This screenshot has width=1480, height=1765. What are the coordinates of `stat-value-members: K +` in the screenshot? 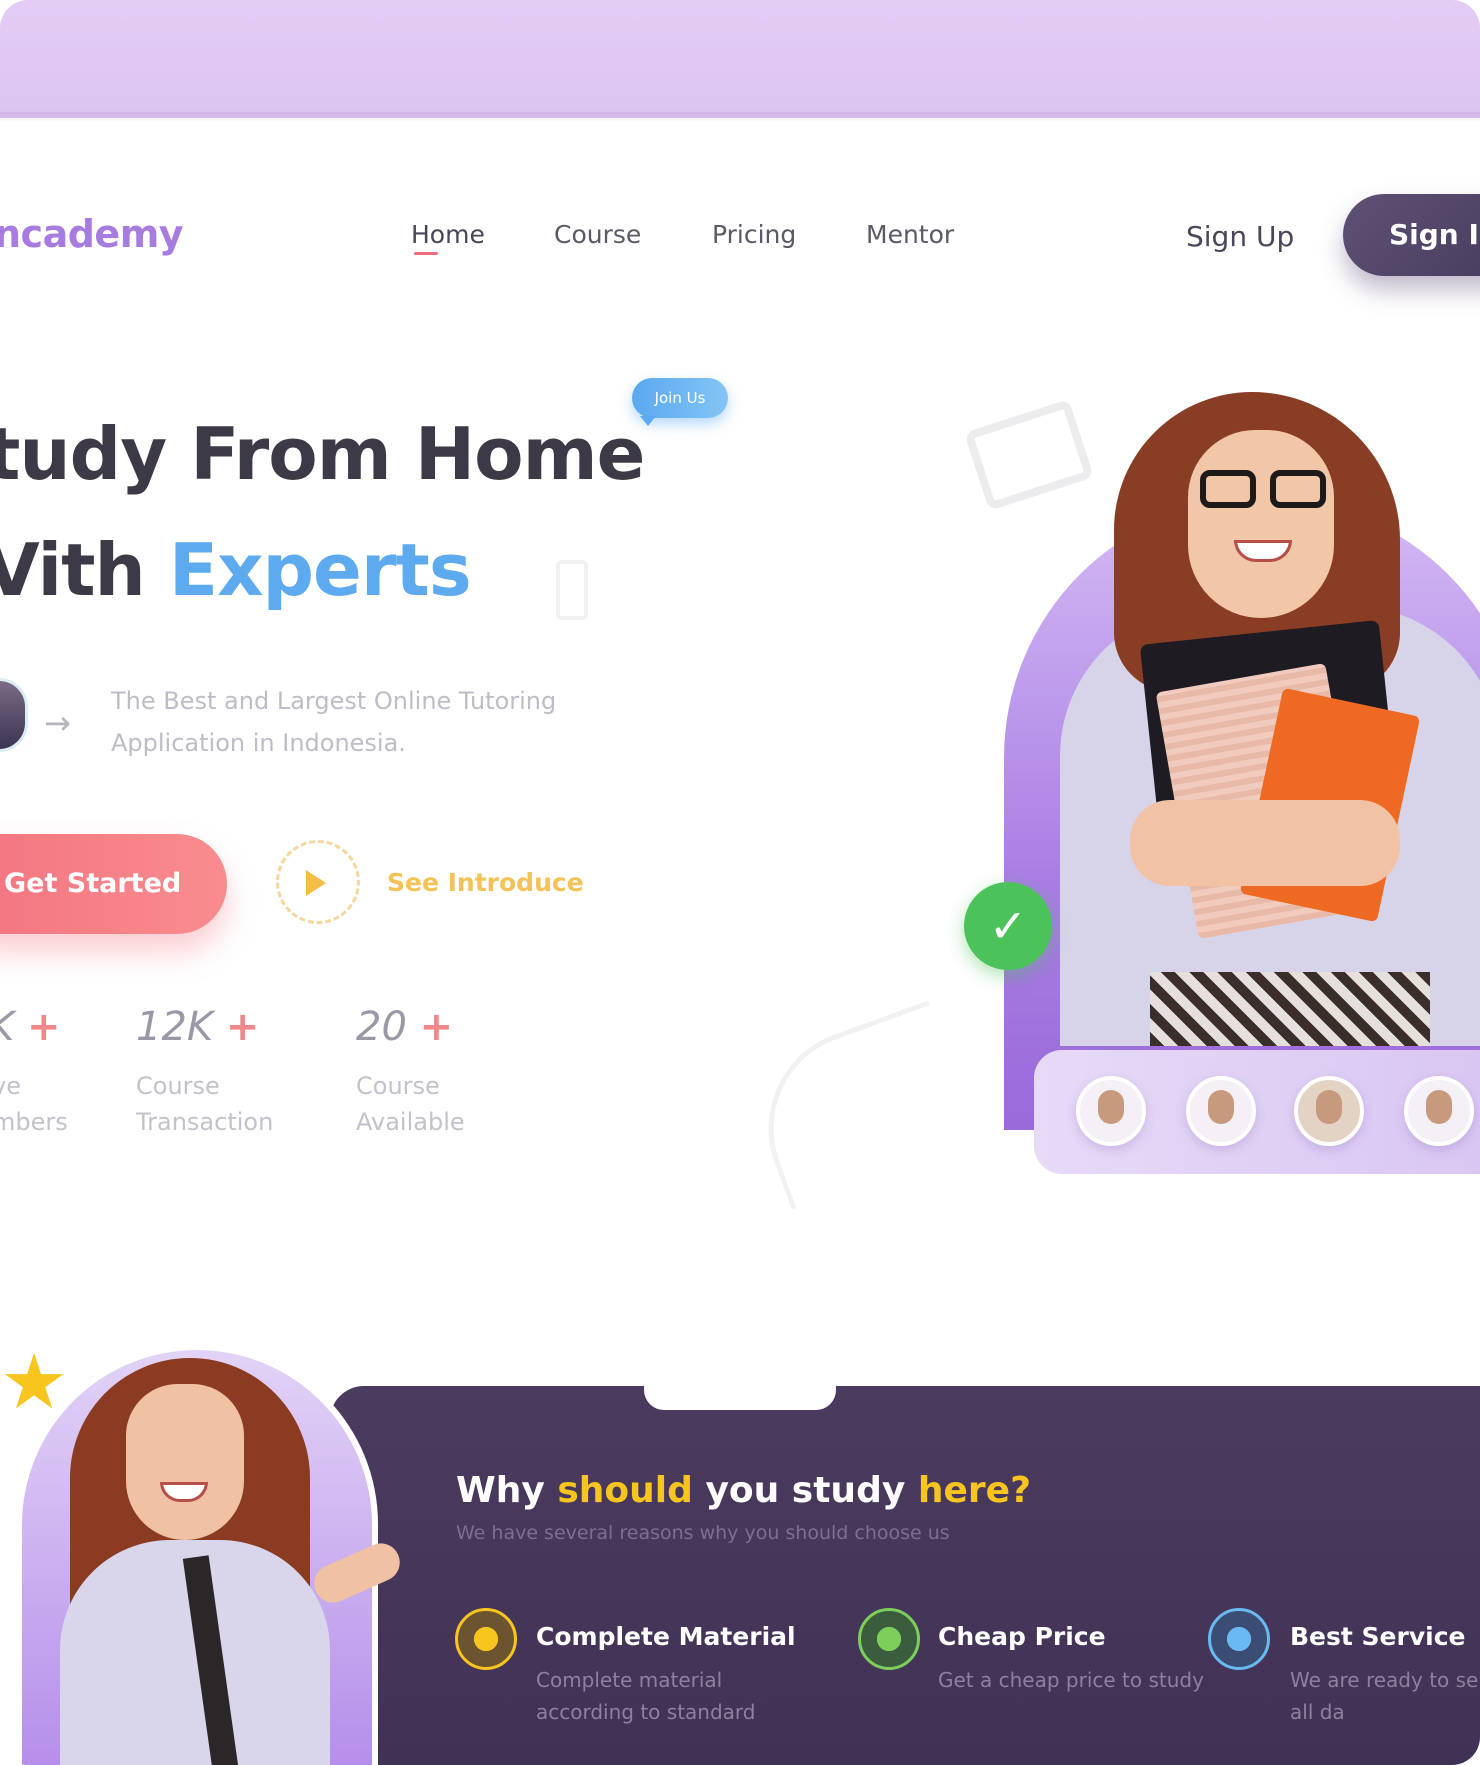 It's located at (30, 1027).